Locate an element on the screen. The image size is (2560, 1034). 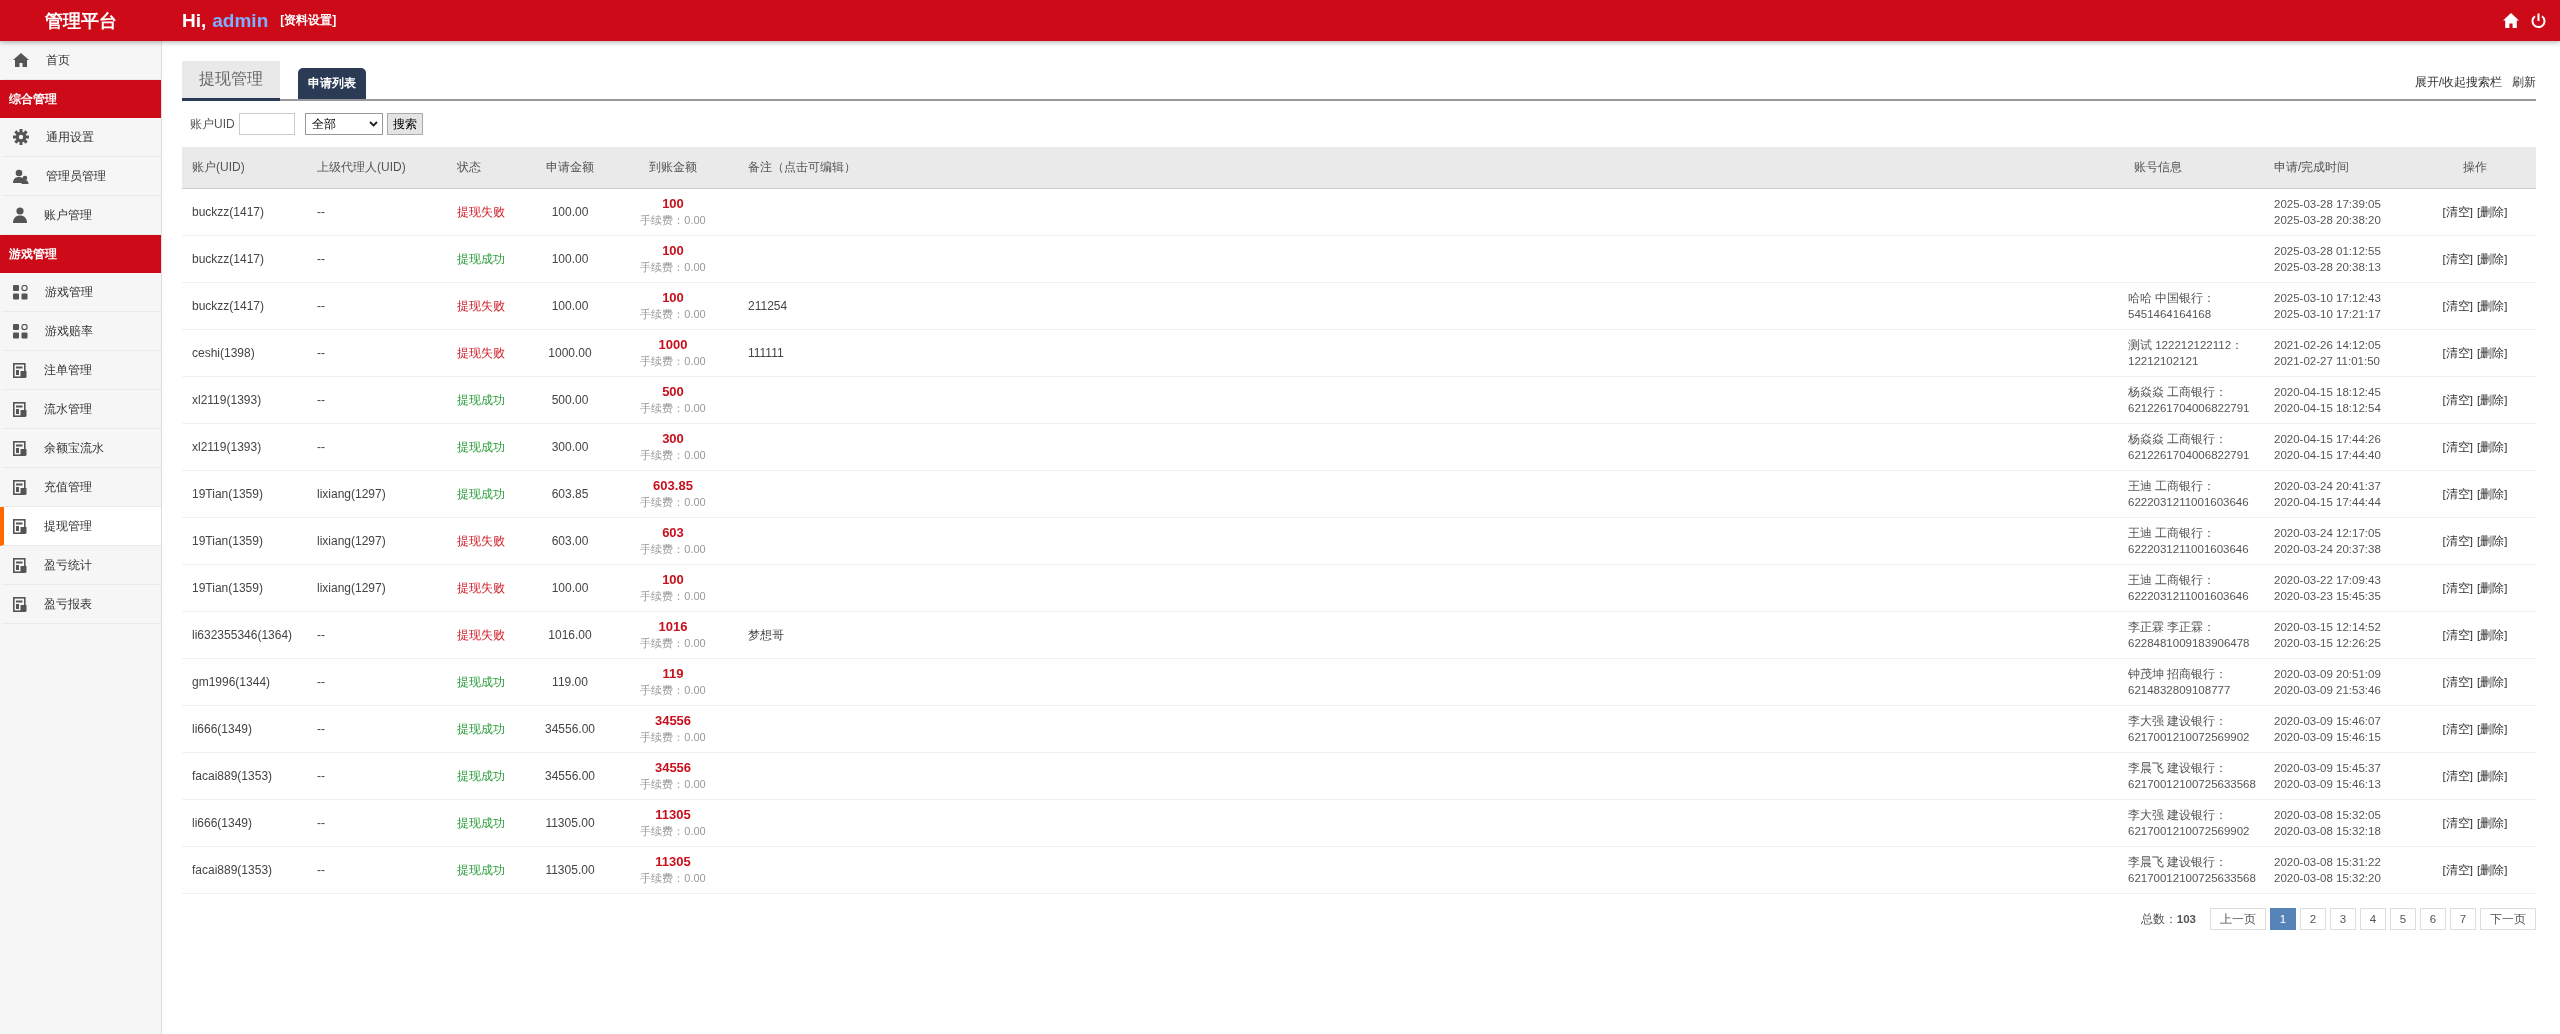
toolbar-link: 展开/收起搜索栏 is located at coordinates (2458, 82).